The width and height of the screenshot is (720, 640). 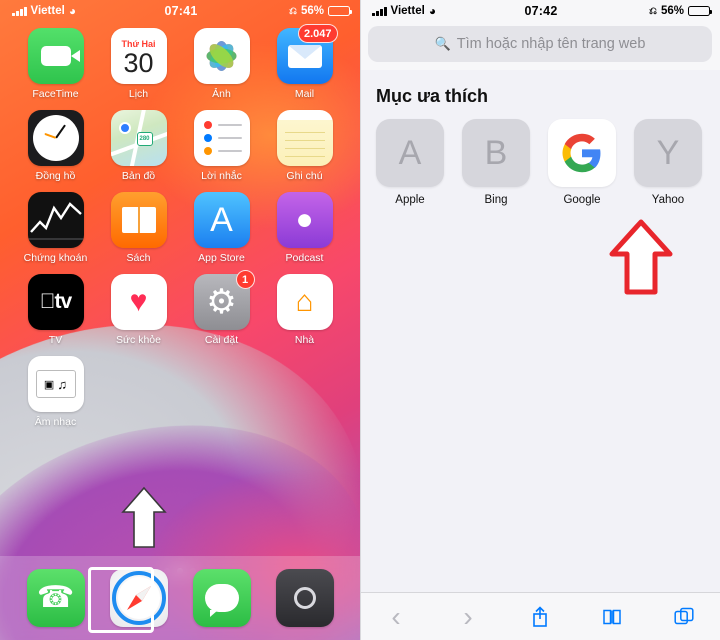 I want to click on yahoo-tile-icon: Y, so click(x=668, y=153).